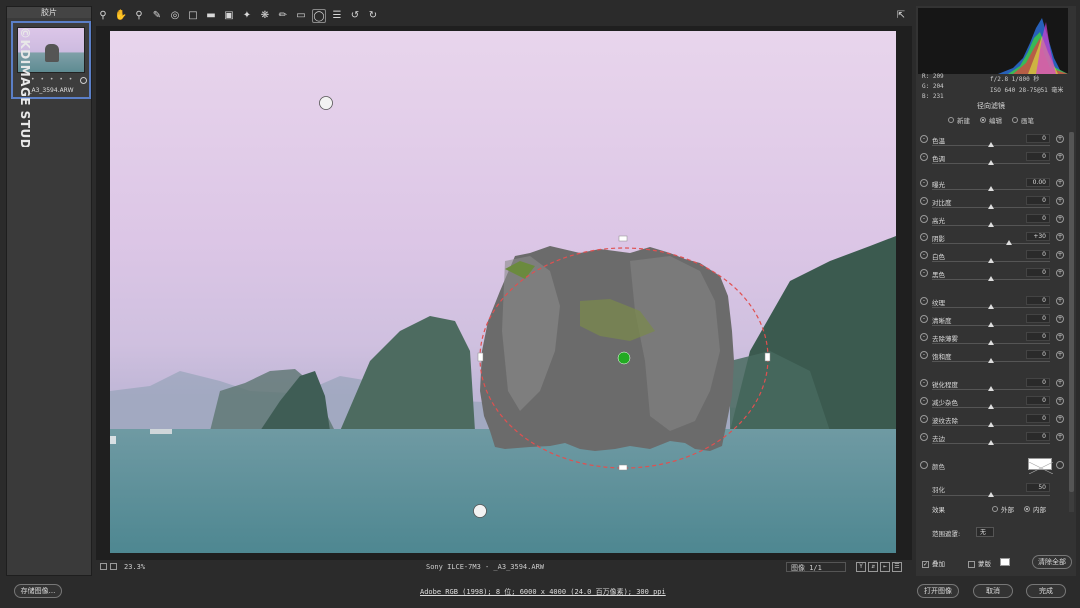 Image resolution: width=1080 pixels, height=608 pixels. What do you see at coordinates (373, 16) in the screenshot?
I see `rotate-right-icon: ↻` at bounding box center [373, 16].